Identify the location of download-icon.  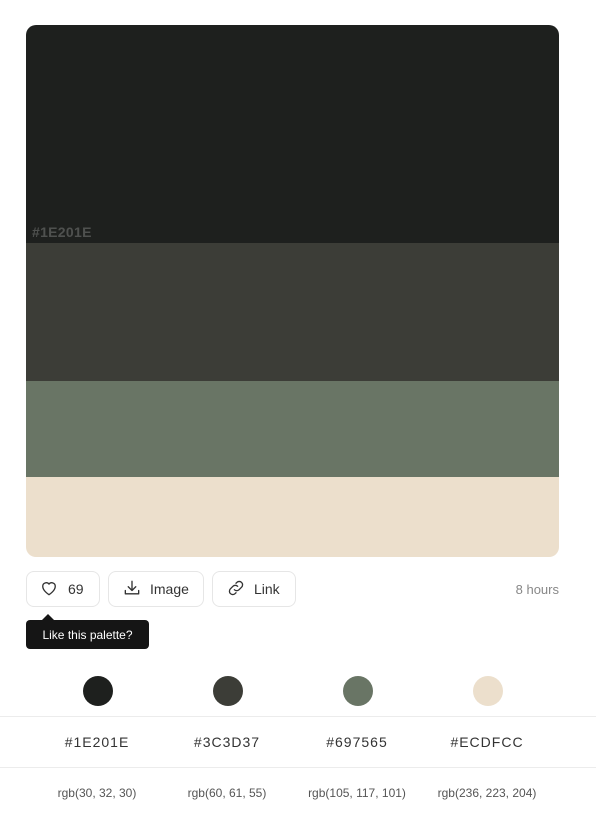
(132, 589).